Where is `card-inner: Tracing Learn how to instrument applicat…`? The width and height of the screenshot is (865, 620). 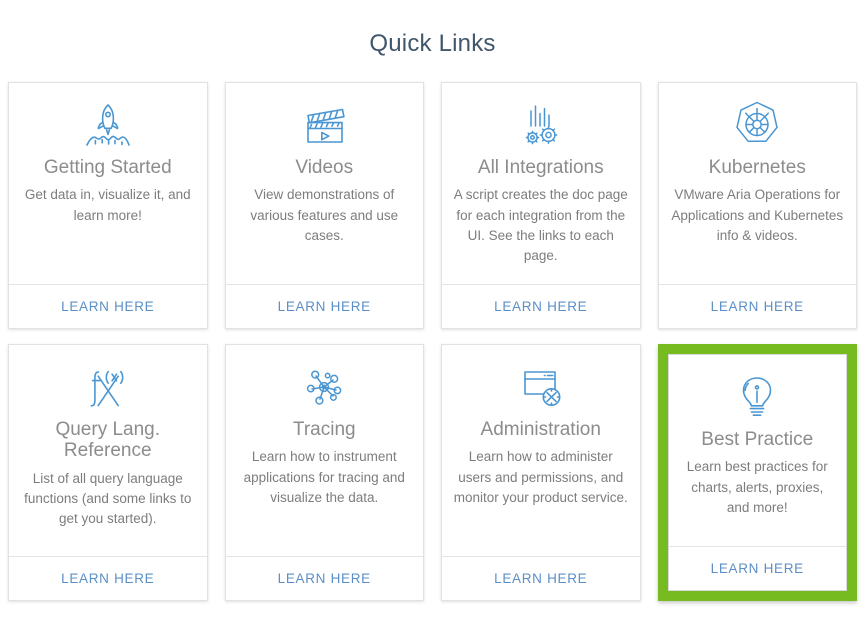
card-inner: Tracing Learn how to instrument applicat… is located at coordinates (324, 472).